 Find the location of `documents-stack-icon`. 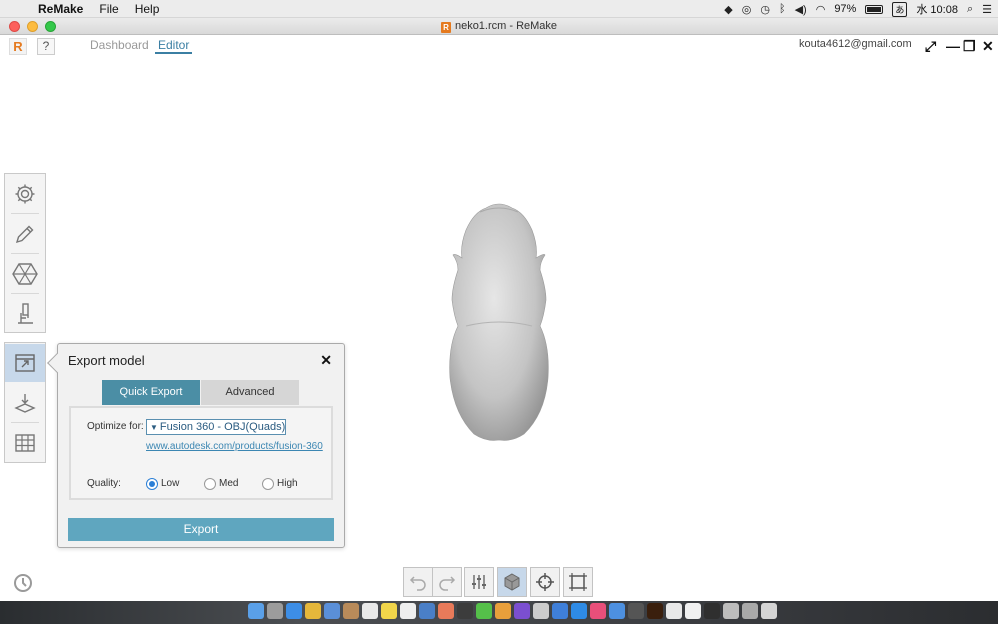

documents-stack-icon is located at coordinates (731, 611).